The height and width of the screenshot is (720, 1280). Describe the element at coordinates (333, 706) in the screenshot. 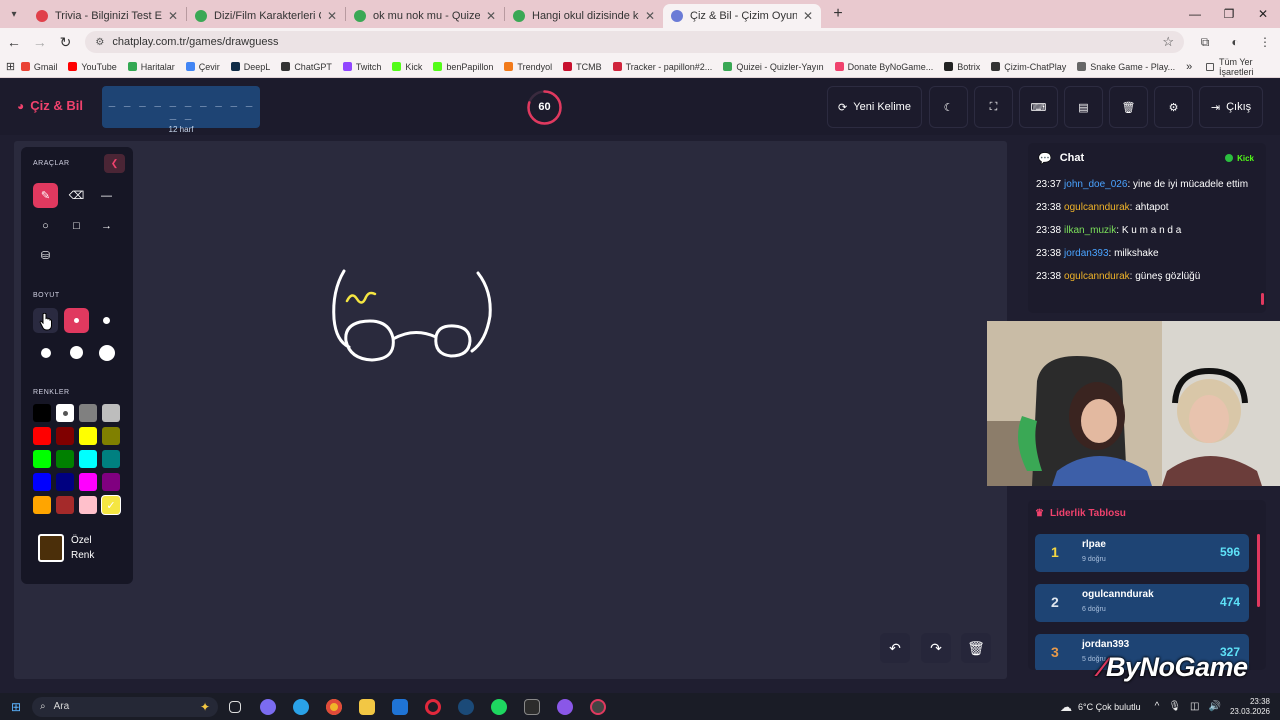

I see `chrome-icon` at that location.